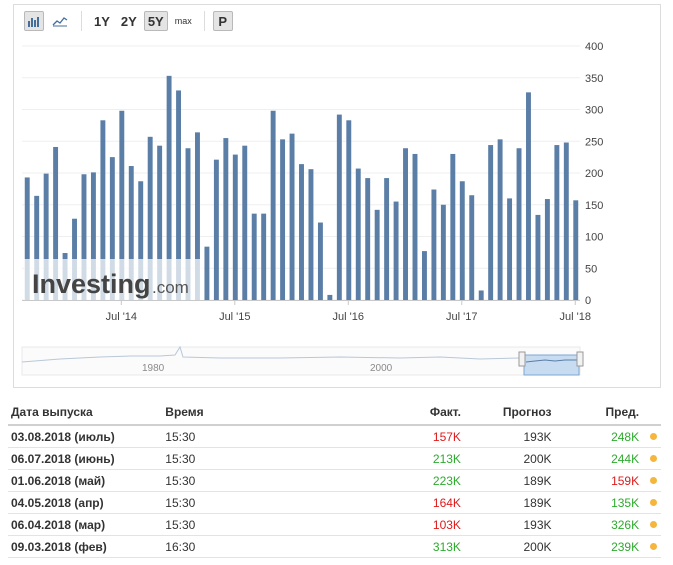 The height and width of the screenshot is (565, 673). What do you see at coordinates (59, 546) in the screenshot?
I see `row-date: 09.03.2018 (фев)` at bounding box center [59, 546].